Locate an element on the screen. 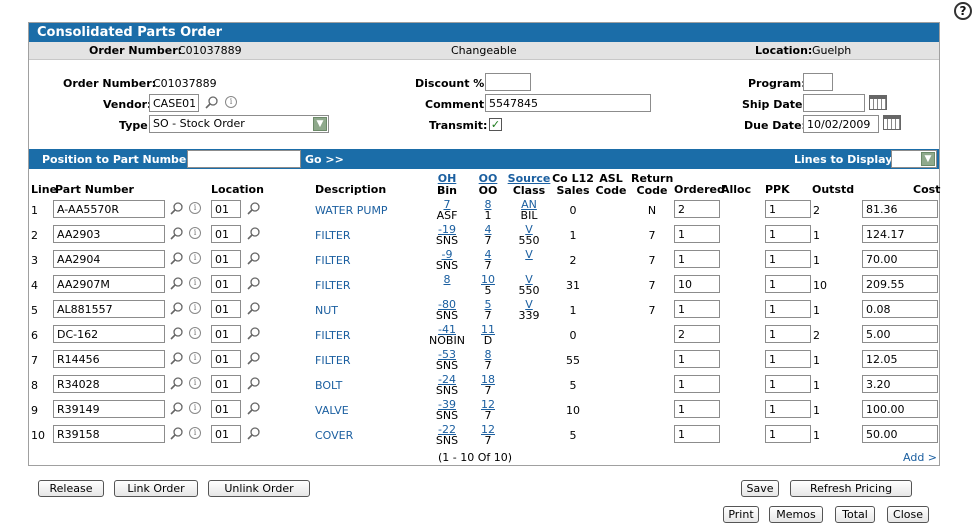 The height and width of the screenshot is (531, 978). transmit-checkbox: ✓ is located at coordinates (495, 124).